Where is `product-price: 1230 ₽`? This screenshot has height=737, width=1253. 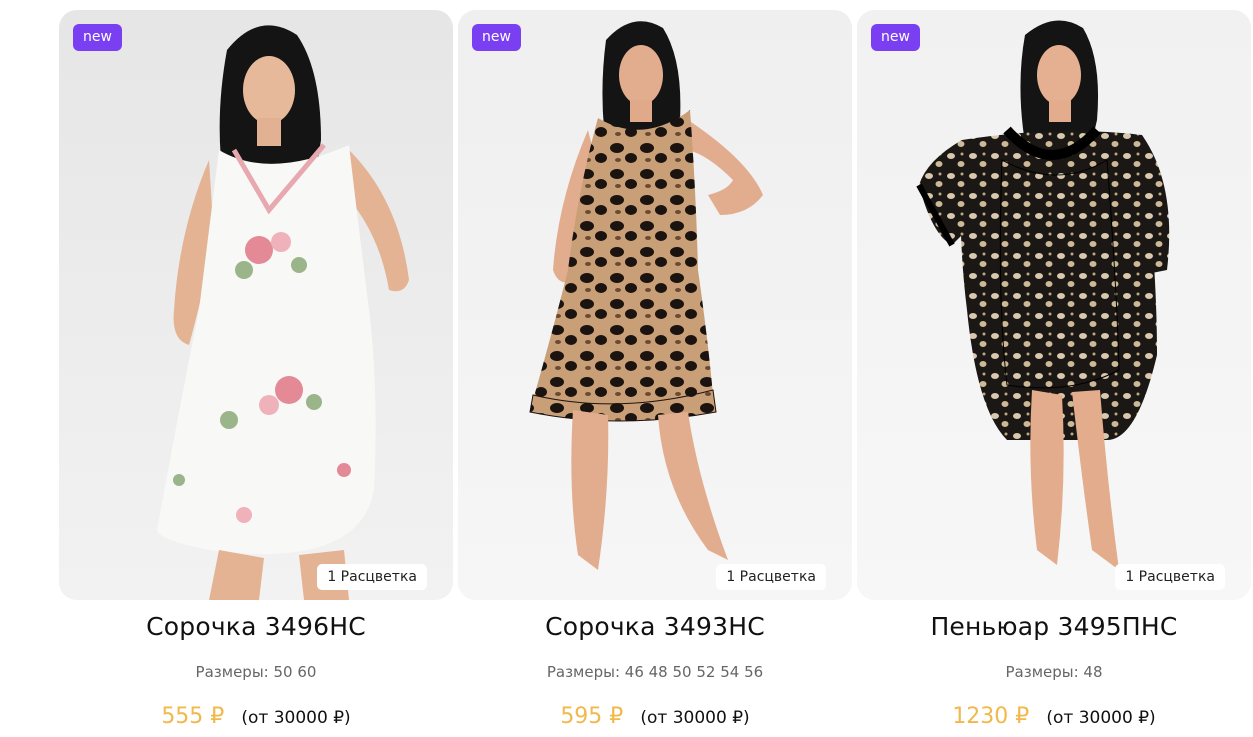
product-price: 1230 ₽ is located at coordinates (991, 716).